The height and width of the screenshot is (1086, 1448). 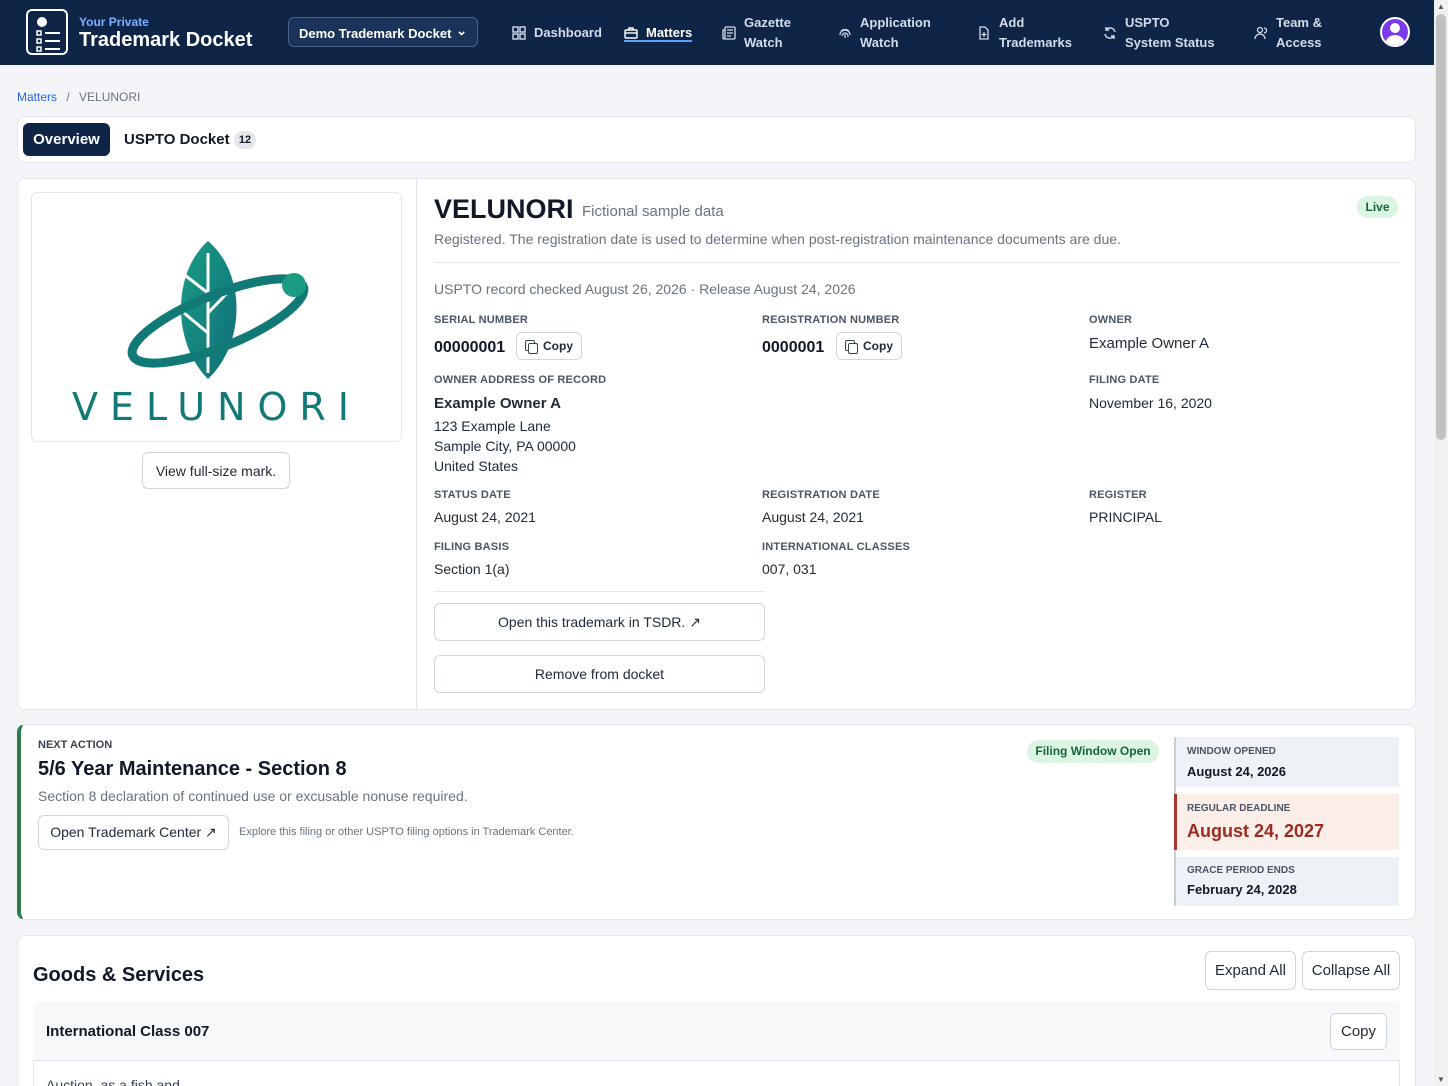 I want to click on docket-selector: Demo Trademark Docket ⌄, so click(x=383, y=32).